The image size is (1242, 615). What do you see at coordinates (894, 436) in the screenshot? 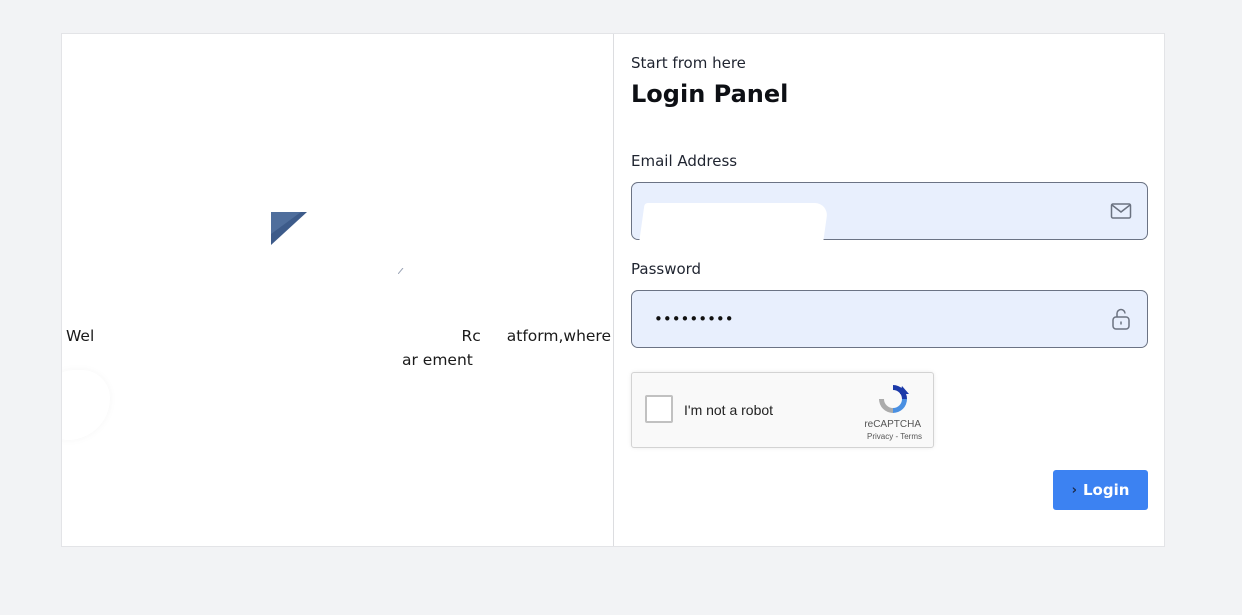
I see `recaptcha-links: Privacy - Terms` at bounding box center [894, 436].